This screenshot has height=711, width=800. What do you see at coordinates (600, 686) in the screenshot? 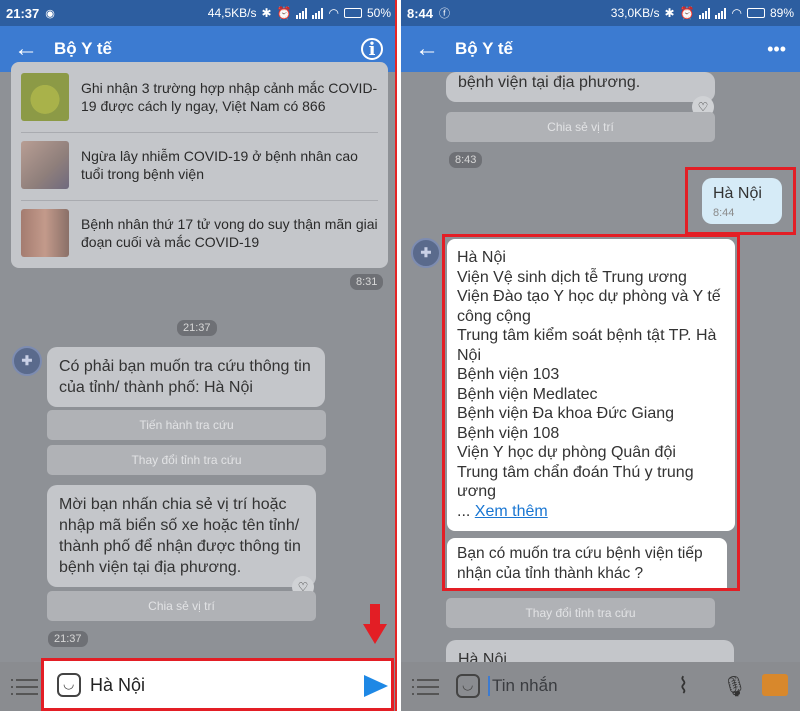
I see `input-bar: Tin nhắn ⌇ 🎙` at bounding box center [600, 686].